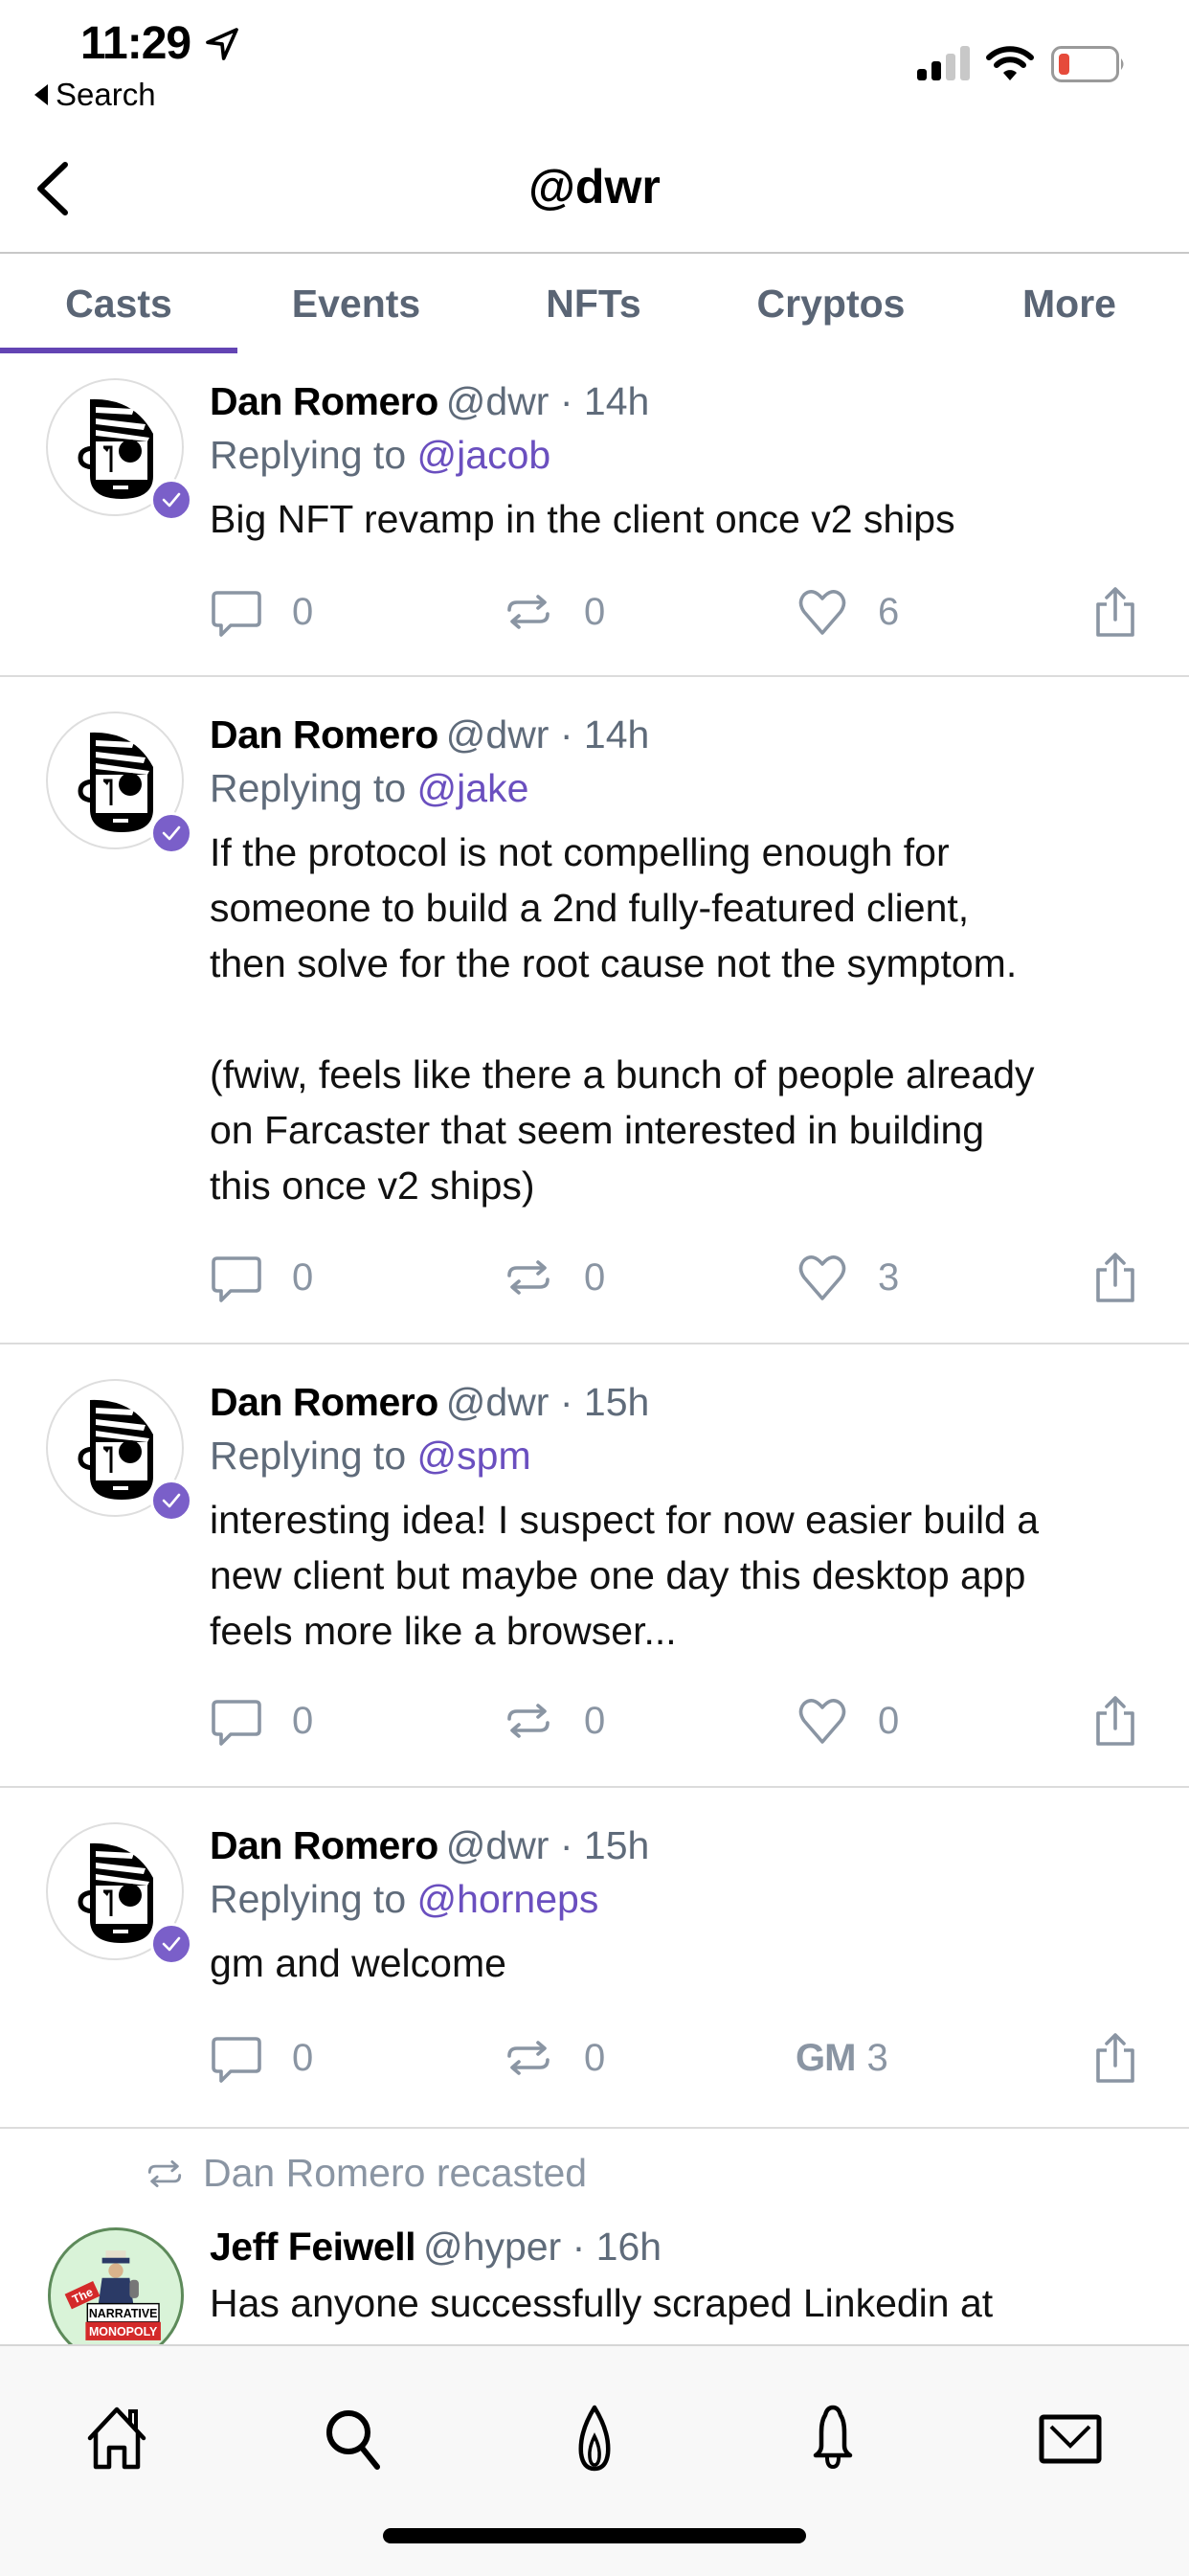 Image resolution: width=1189 pixels, height=2576 pixels. Describe the element at coordinates (116, 2295) in the screenshot. I see `avatar: The NARRATIVE MONOPOLY` at that location.